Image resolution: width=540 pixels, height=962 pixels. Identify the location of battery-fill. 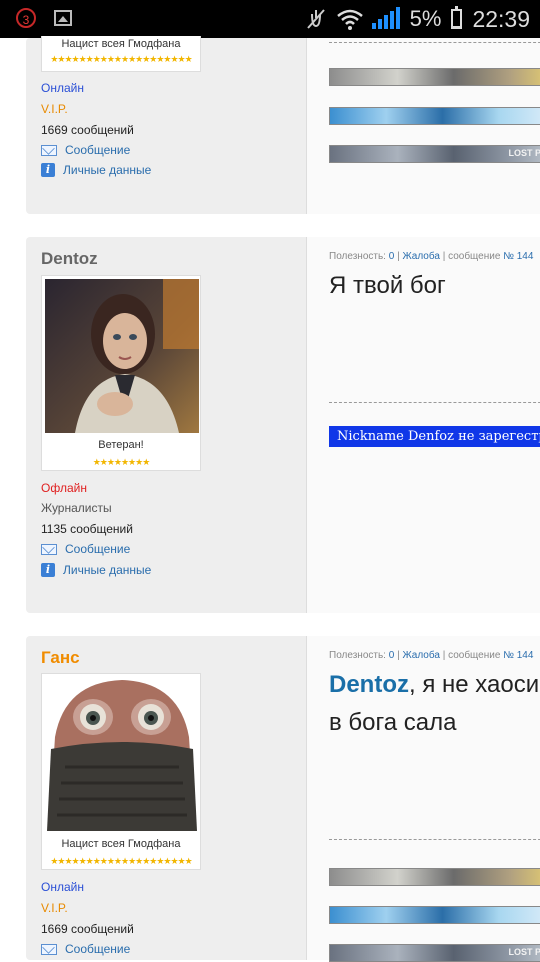
(457, 26).